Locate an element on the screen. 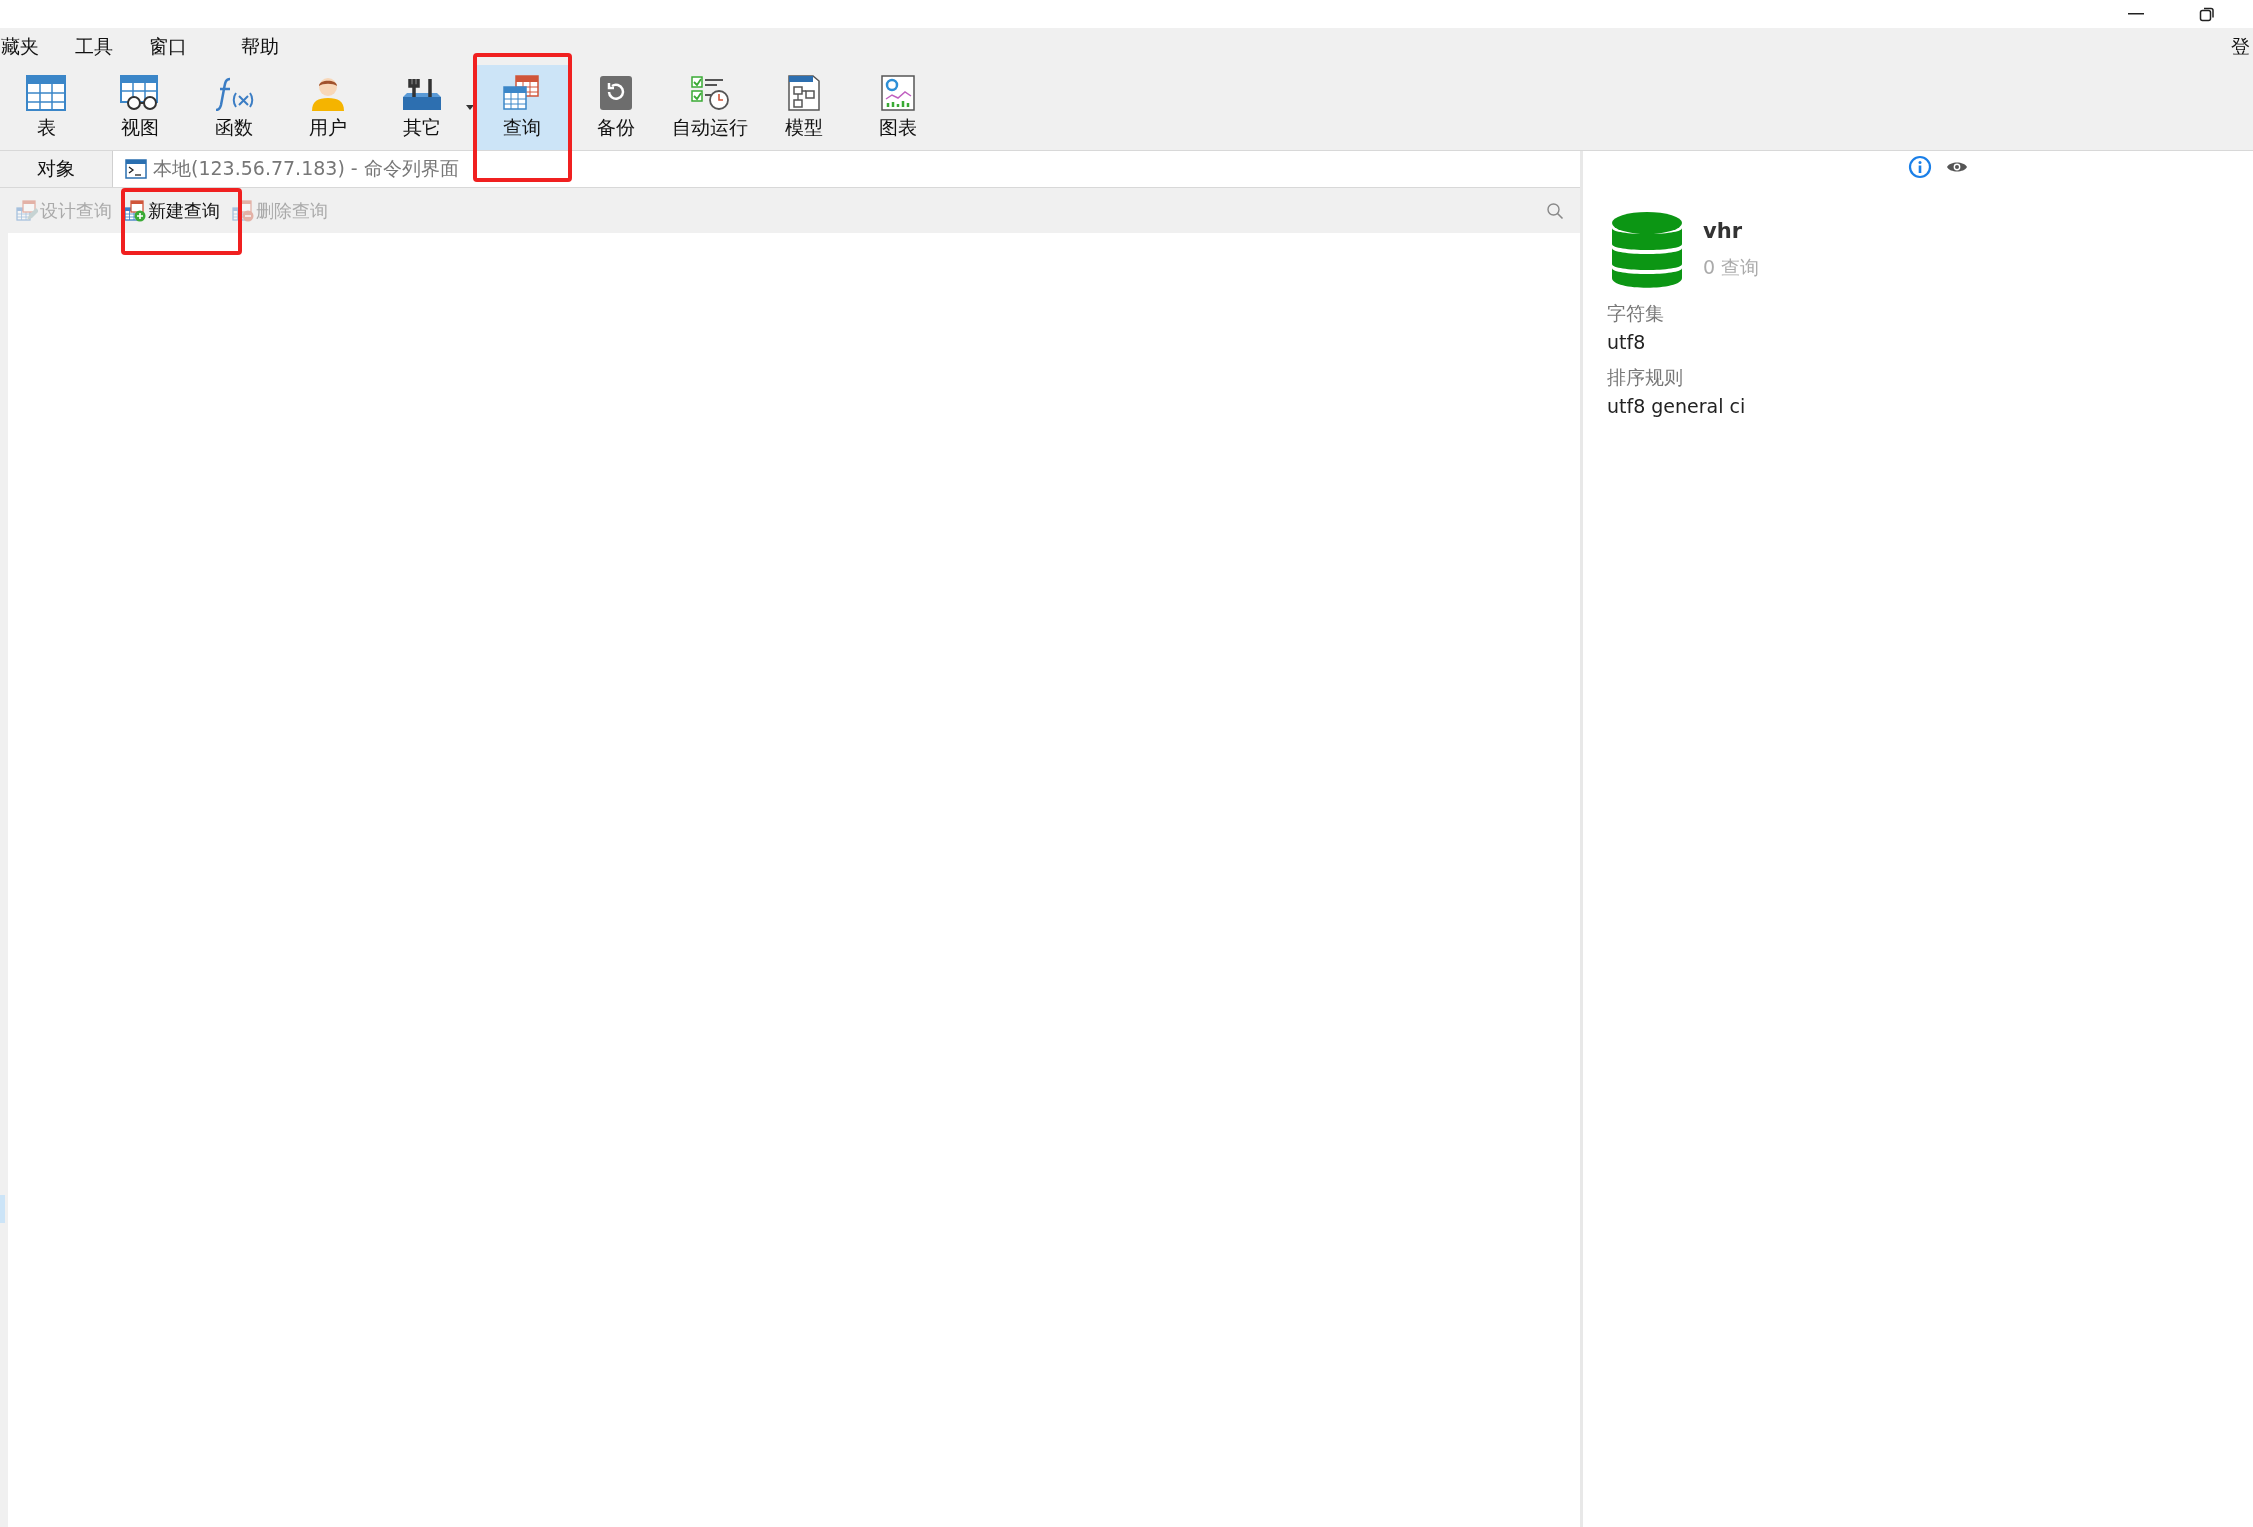 The height and width of the screenshot is (1527, 2253). menu-item: 藏夹 is located at coordinates (29, 46).